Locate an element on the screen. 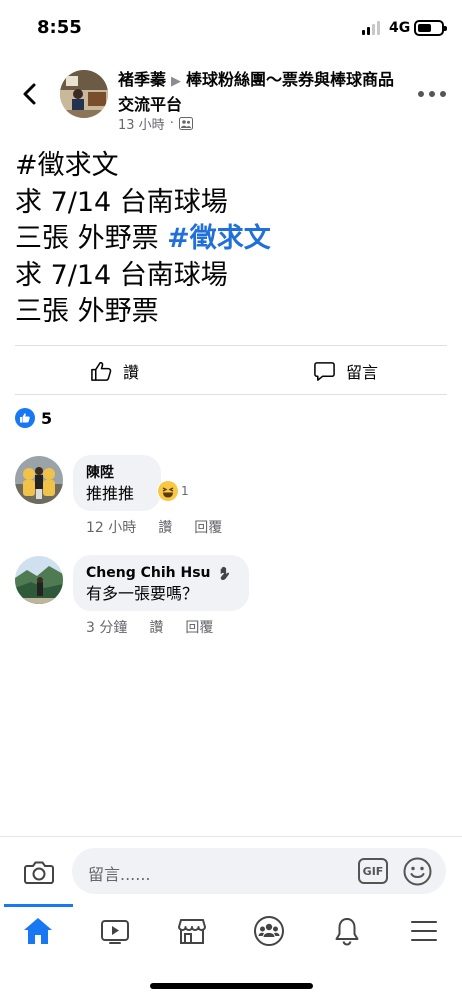 The height and width of the screenshot is (1000, 462). signal-icon is located at coordinates (372, 28).